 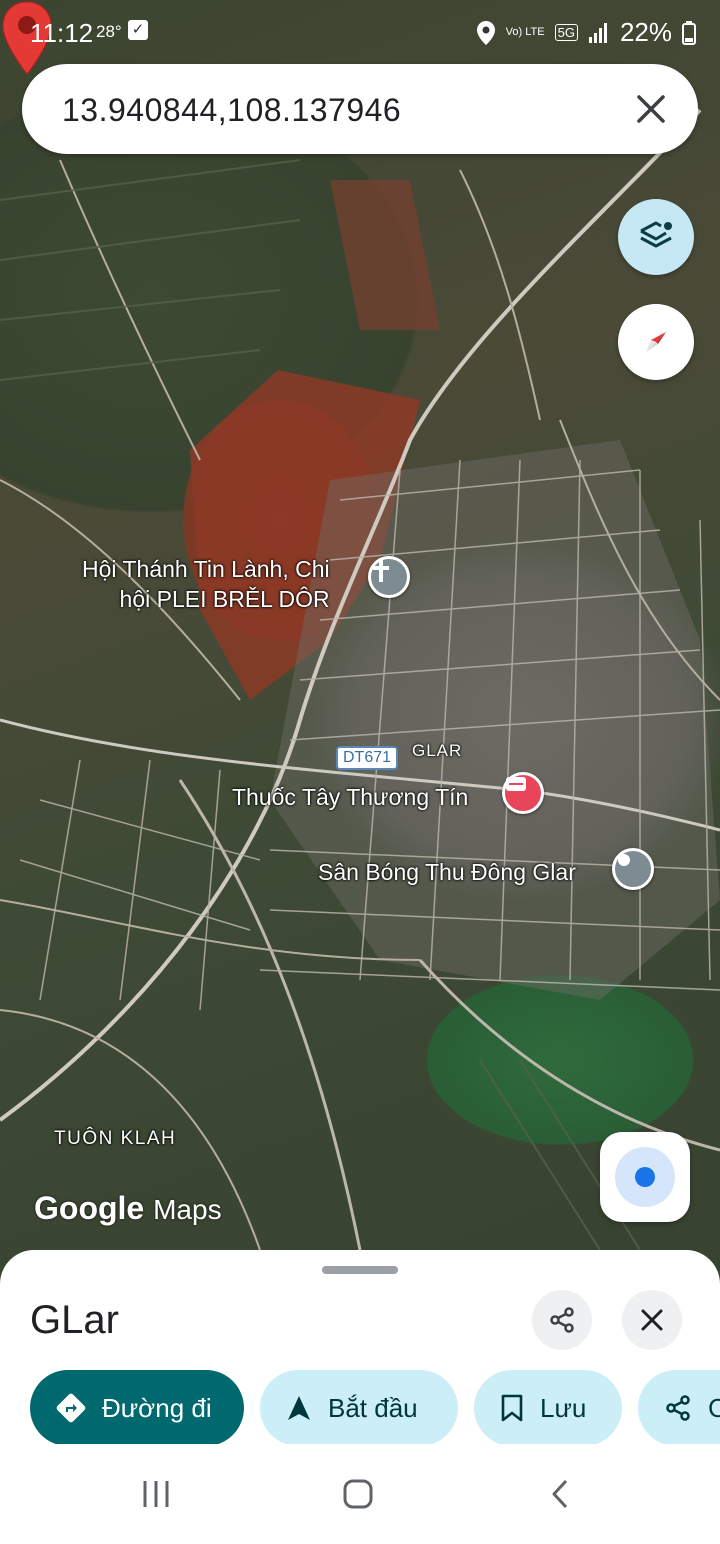 I want to click on village-label-glar: GLAR, so click(x=437, y=750).